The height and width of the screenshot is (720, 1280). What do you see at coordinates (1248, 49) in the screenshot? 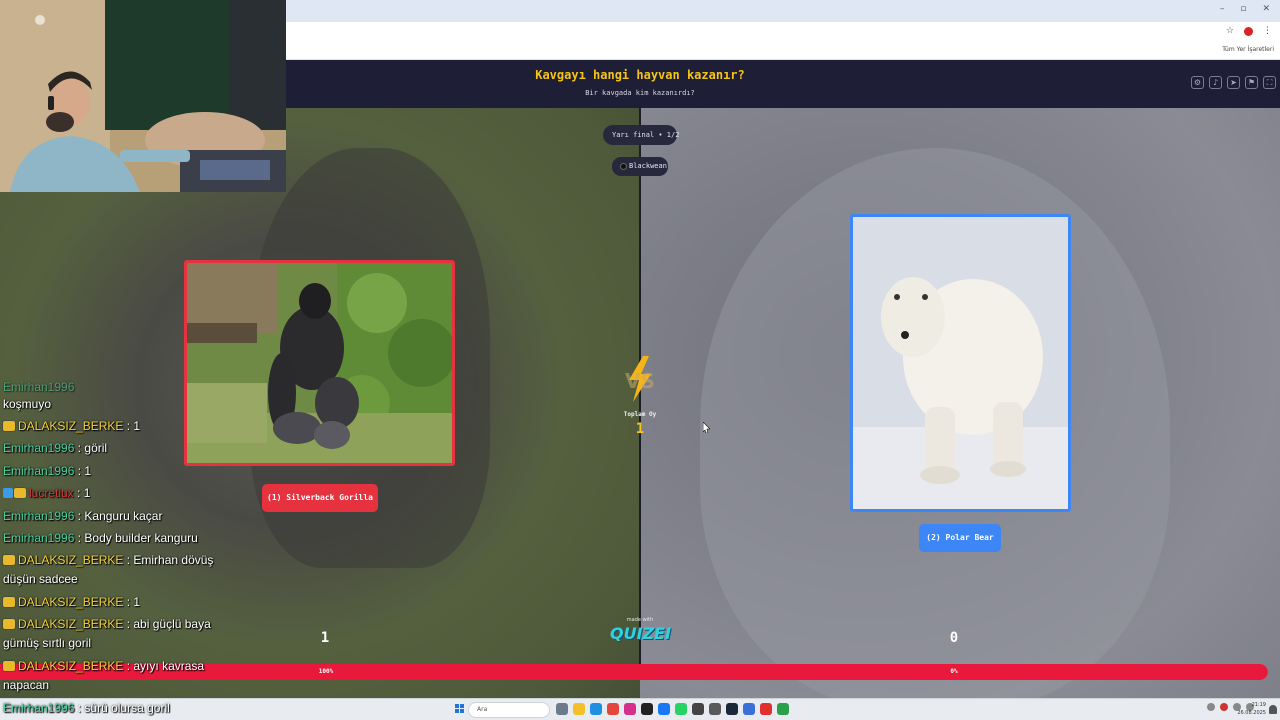
I see `all-bookmarks-link: Tüm Yer İşaretleri` at bounding box center [1248, 49].